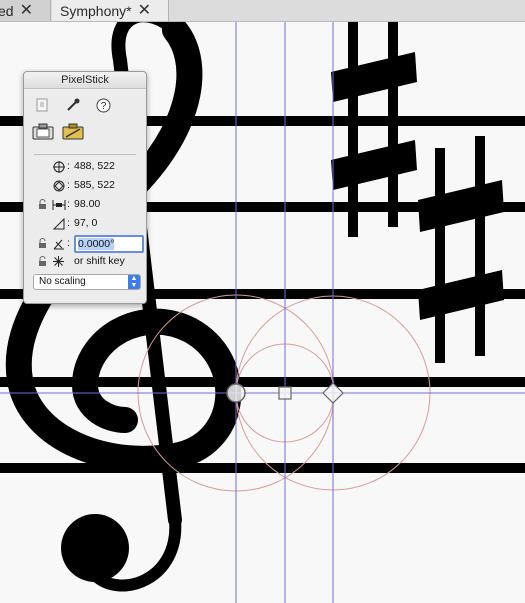  I want to click on lock-hint-row: or shift key, so click(85, 262).